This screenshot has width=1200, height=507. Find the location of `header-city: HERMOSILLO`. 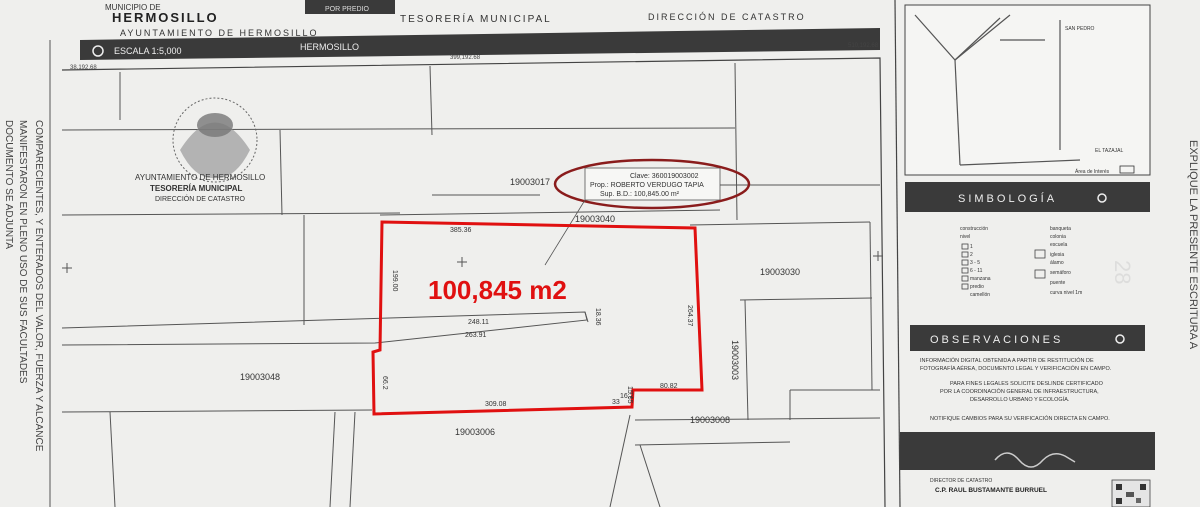

header-city: HERMOSILLO is located at coordinates (165, 17).